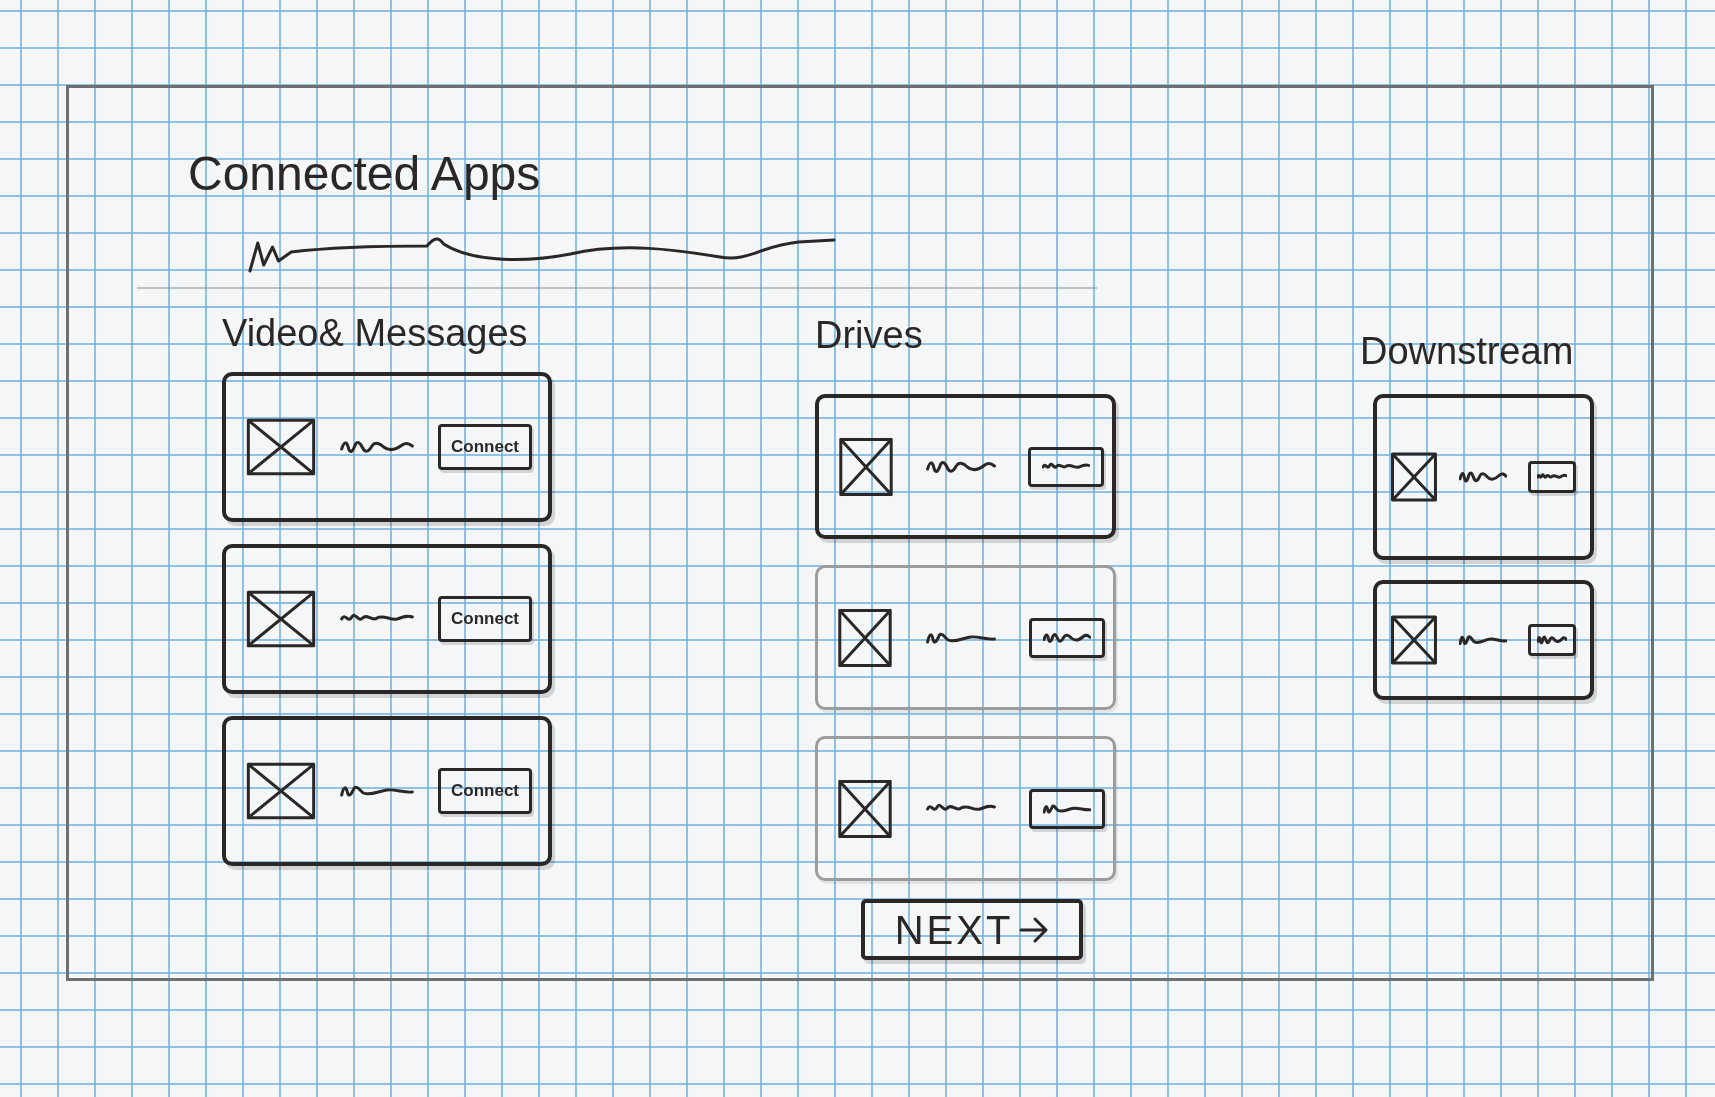  What do you see at coordinates (869, 335) in the screenshot?
I see `section-heading: Drives` at bounding box center [869, 335].